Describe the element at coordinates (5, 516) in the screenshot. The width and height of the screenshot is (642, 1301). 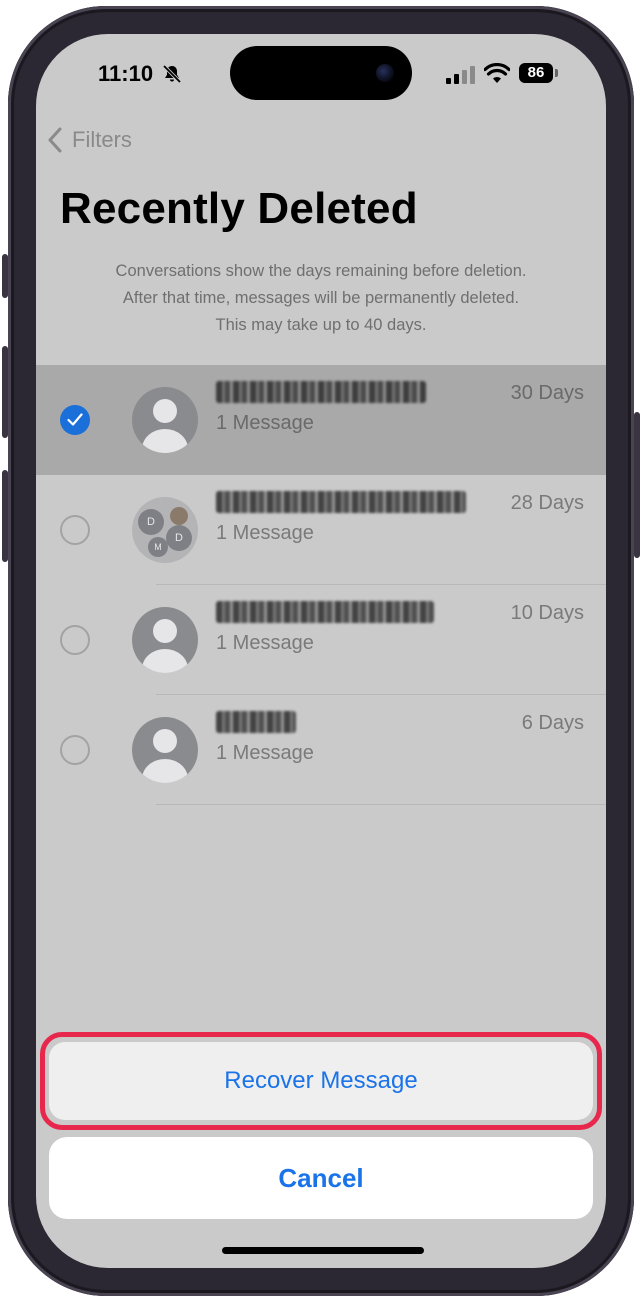
I see `volume-down-button` at that location.